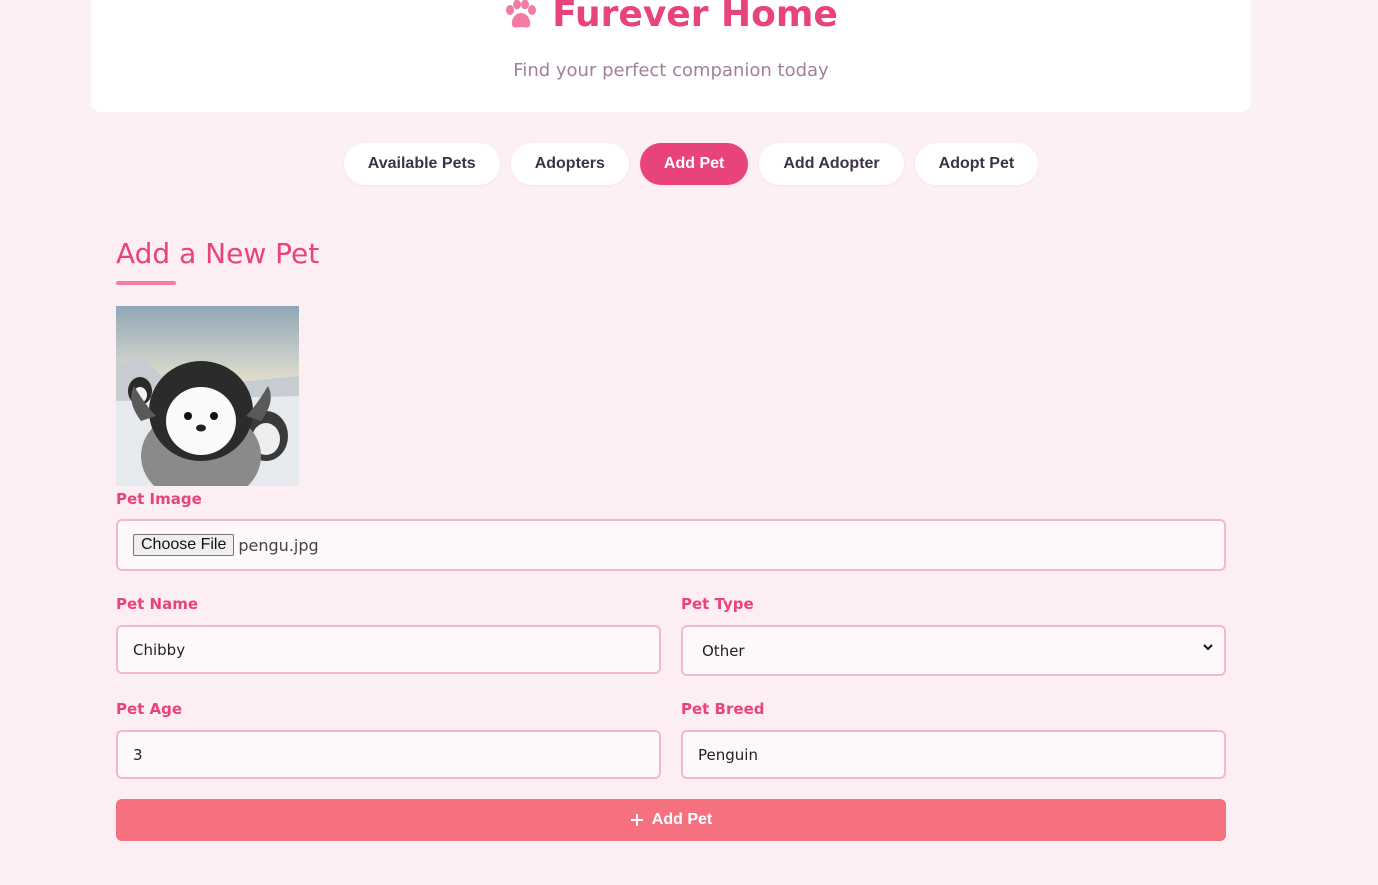  I want to click on paw-icon, so click(521, 13).